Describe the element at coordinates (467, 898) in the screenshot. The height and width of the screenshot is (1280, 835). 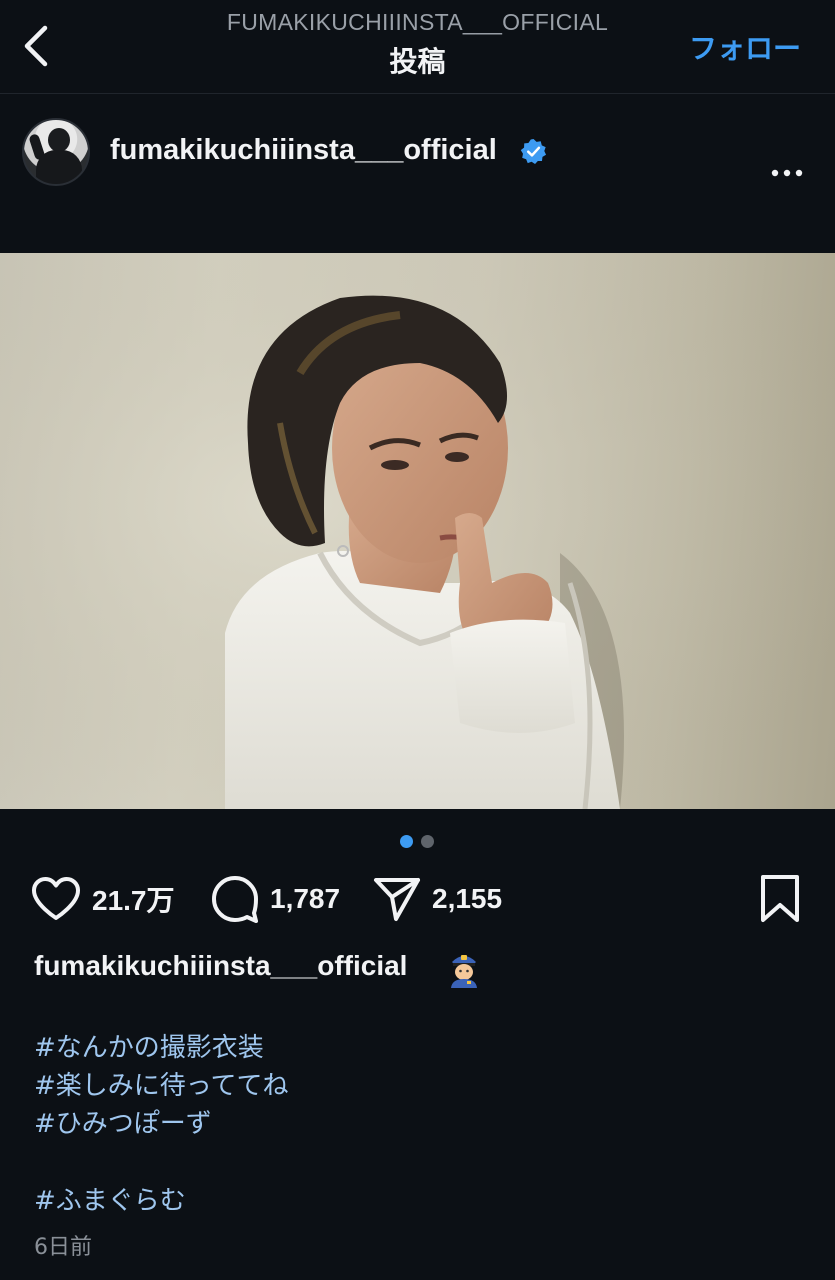
I see `share-count: 2,155` at that location.